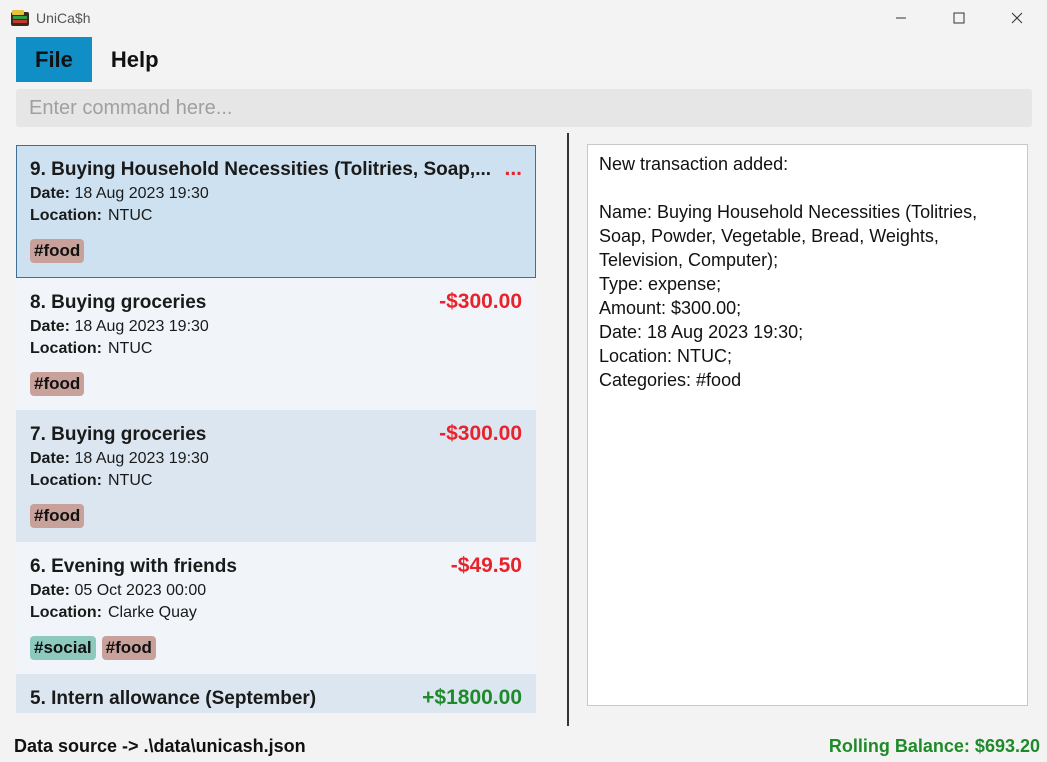 This screenshot has width=1047, height=762. What do you see at coordinates (934, 746) in the screenshot?
I see `rolling-balance: Rolling Balance: $693.20` at bounding box center [934, 746].